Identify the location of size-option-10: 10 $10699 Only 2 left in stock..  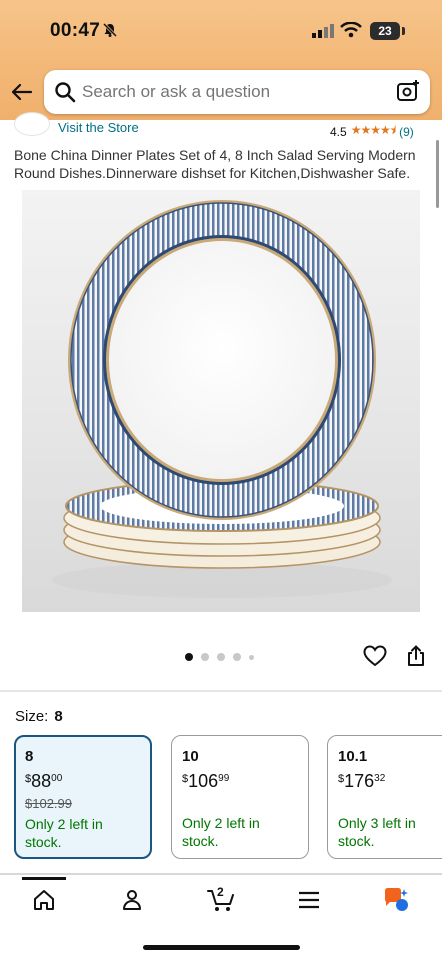
(240, 797).